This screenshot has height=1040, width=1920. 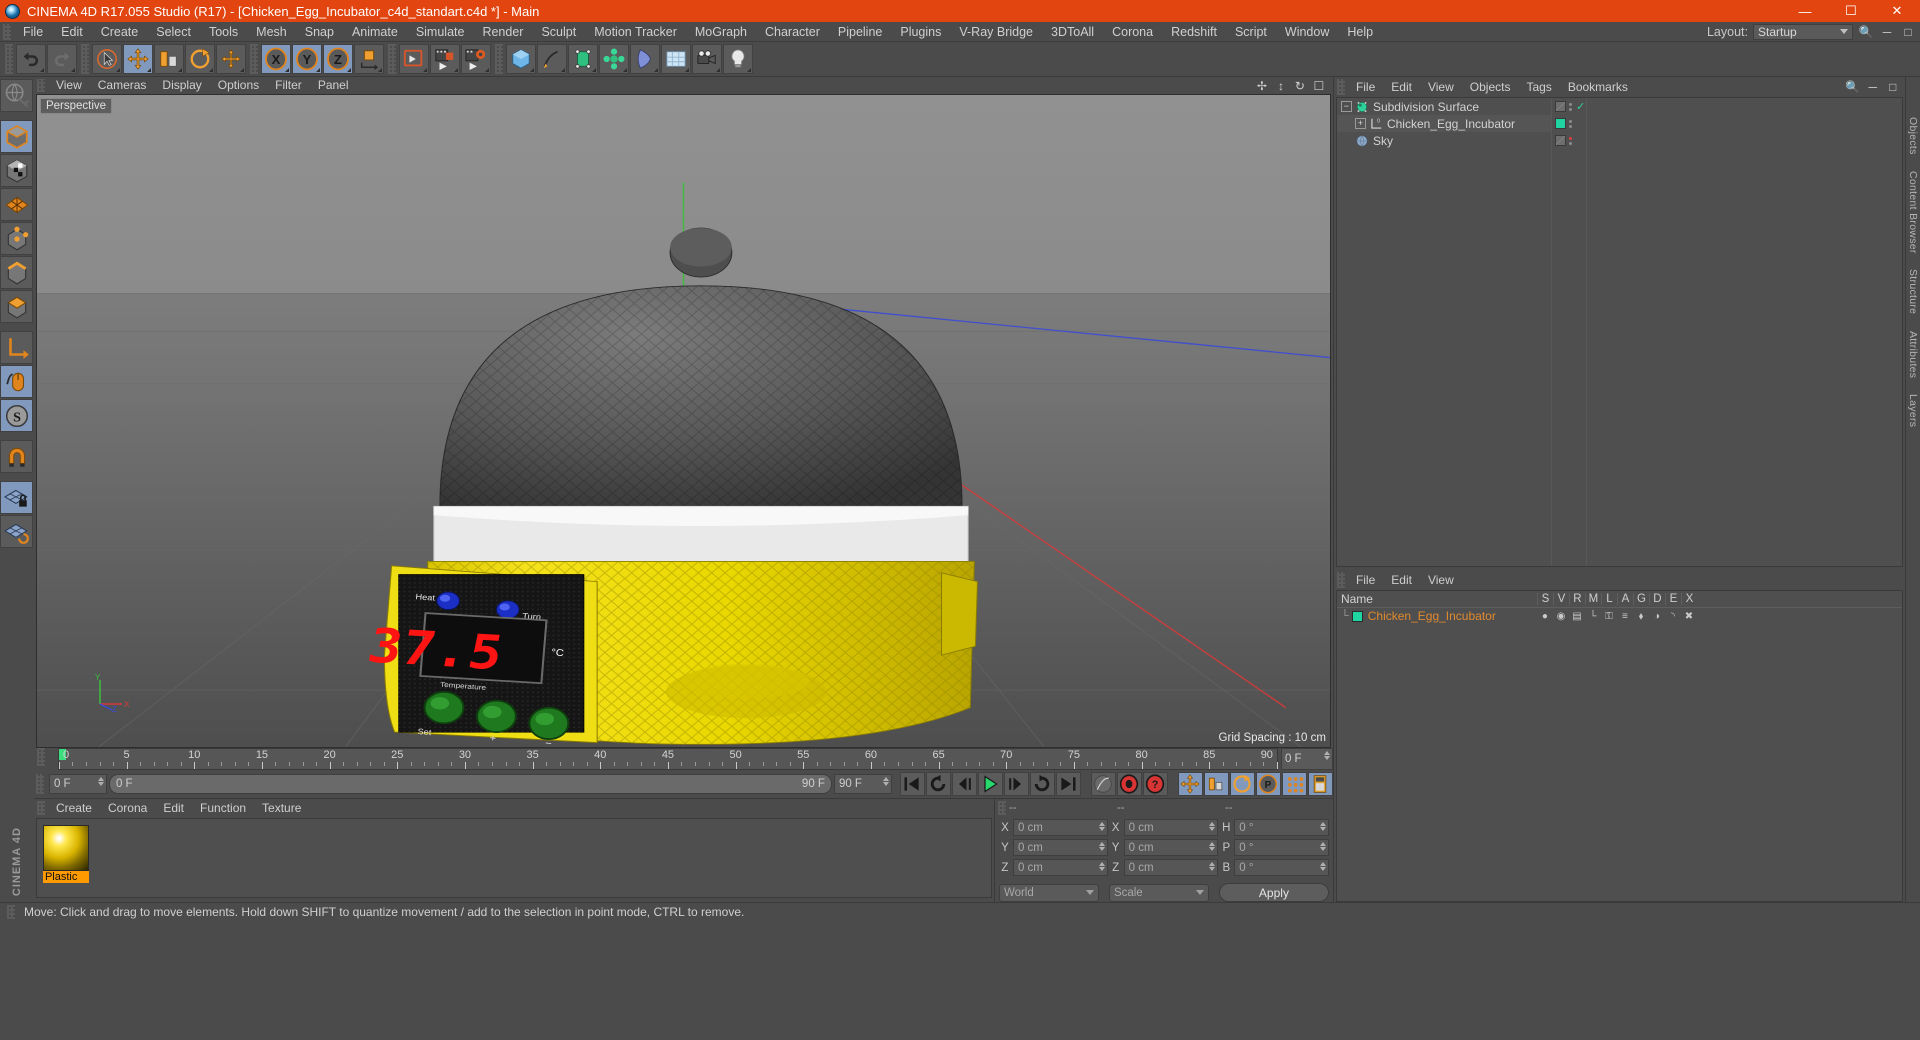 What do you see at coordinates (414, 59) in the screenshot?
I see `render-view-button` at bounding box center [414, 59].